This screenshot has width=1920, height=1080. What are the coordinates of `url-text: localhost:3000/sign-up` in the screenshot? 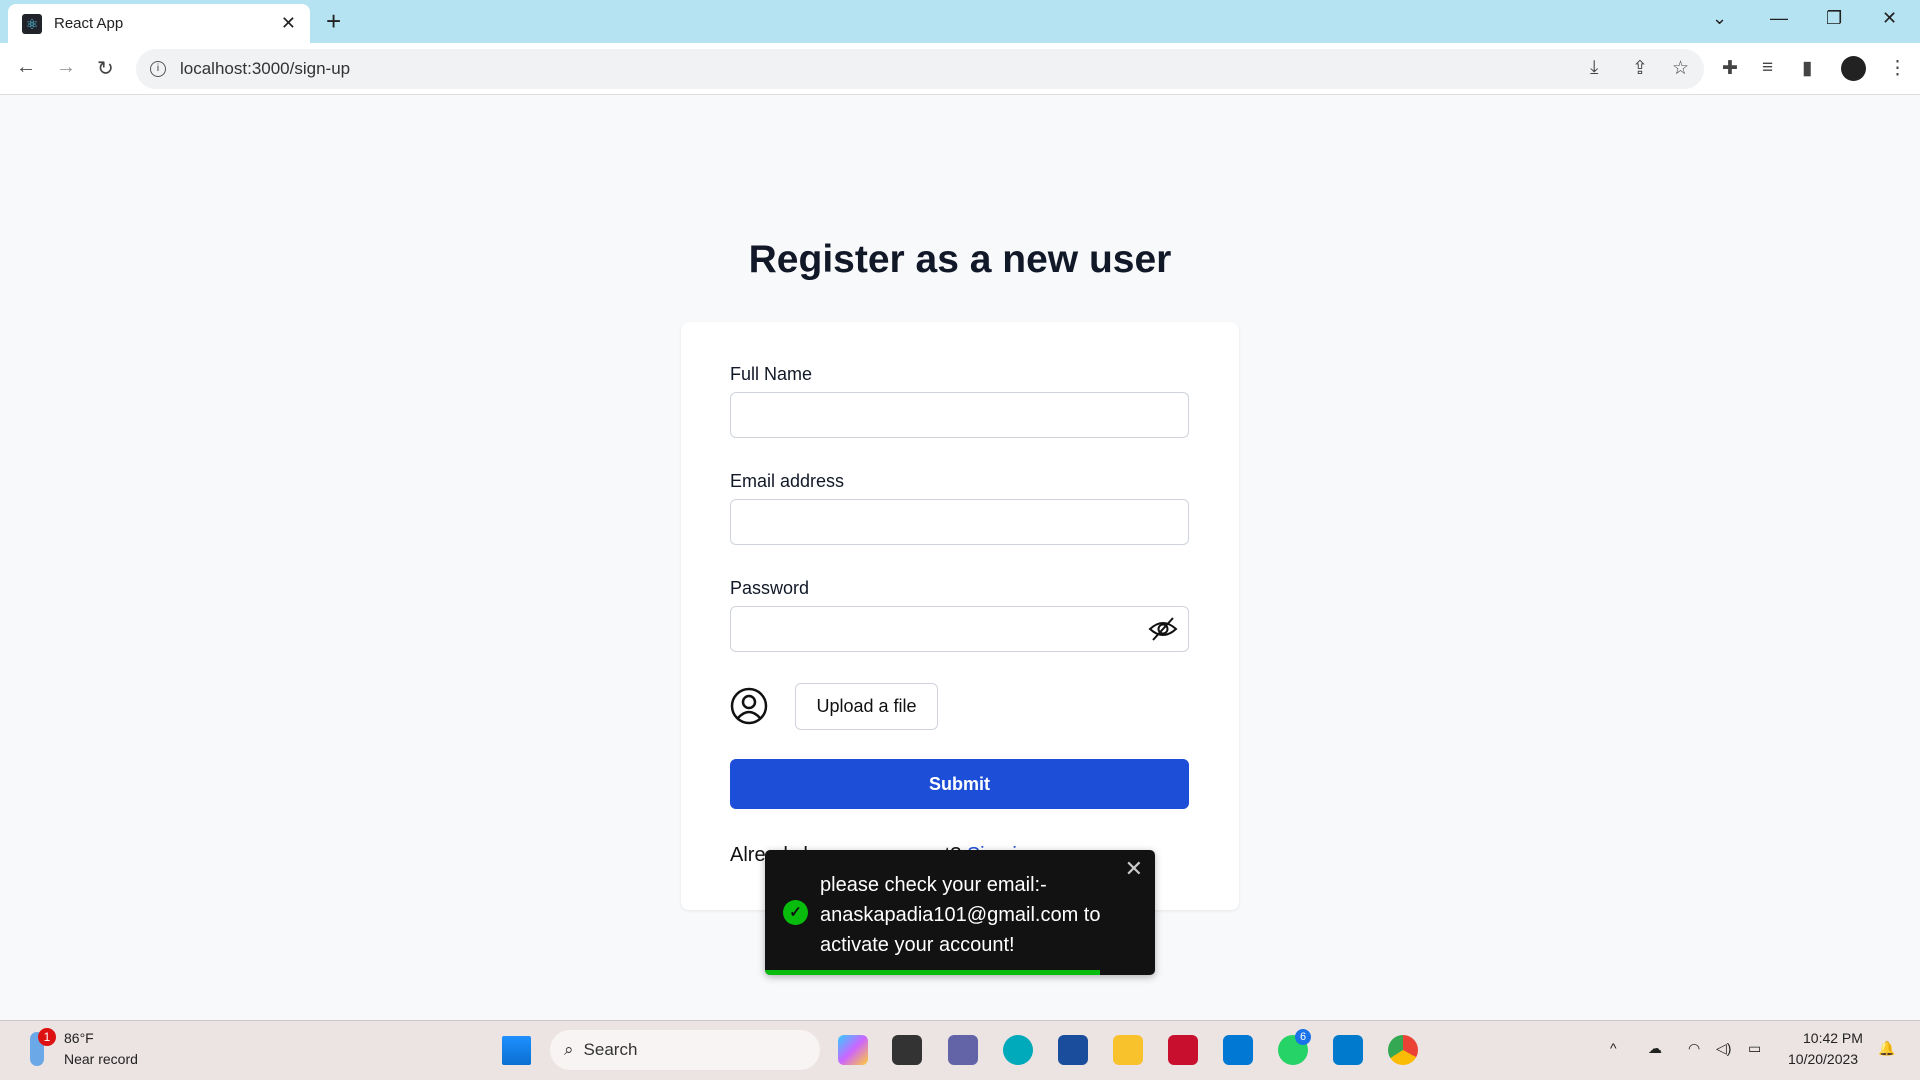 It's located at (265, 68).